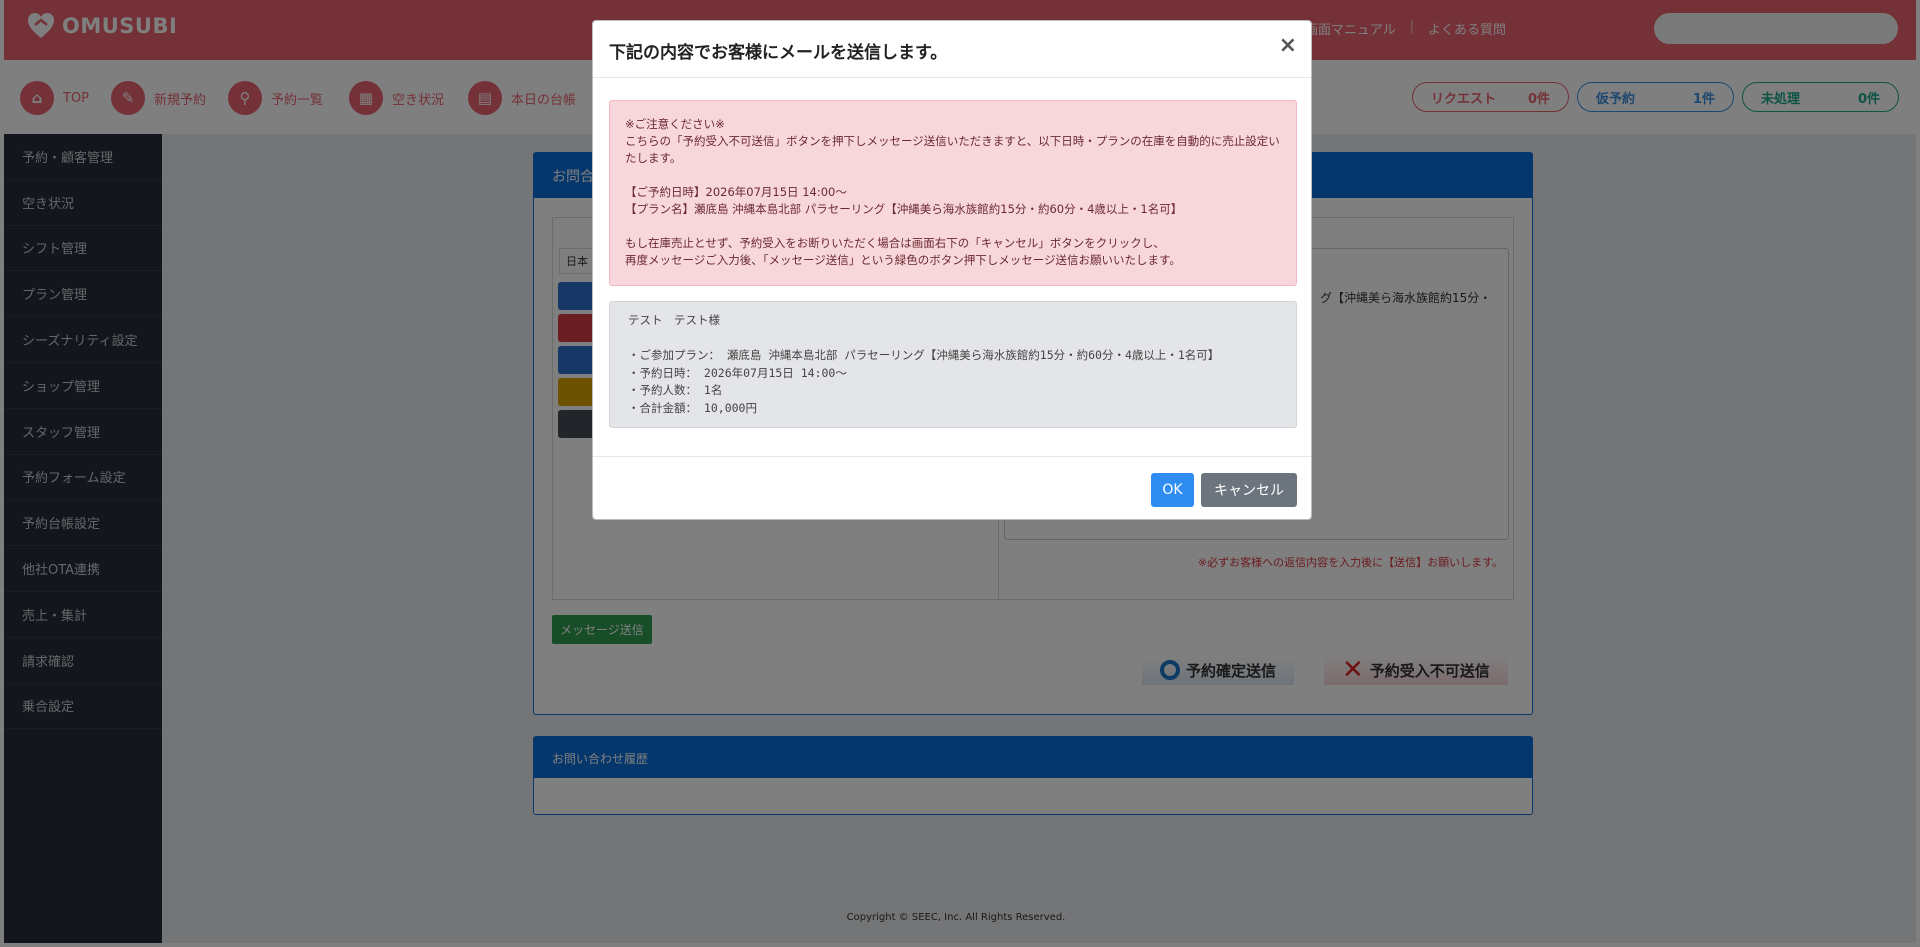 The height and width of the screenshot is (947, 1920). Describe the element at coordinates (1288, 46) in the screenshot. I see `close-icon: ×` at that location.